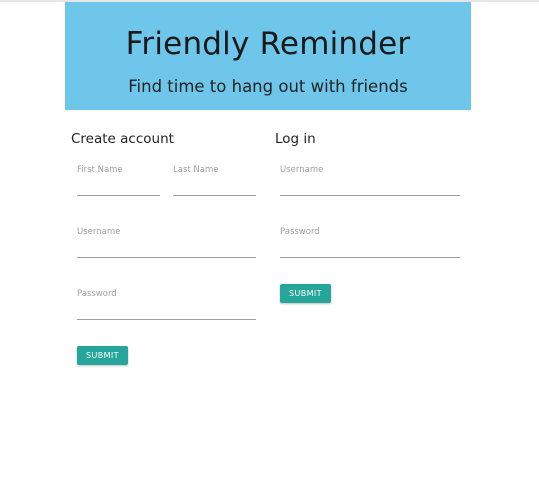 Image resolution: width=539 pixels, height=480 pixels. I want to click on first-name-field: First Name, so click(118, 183).